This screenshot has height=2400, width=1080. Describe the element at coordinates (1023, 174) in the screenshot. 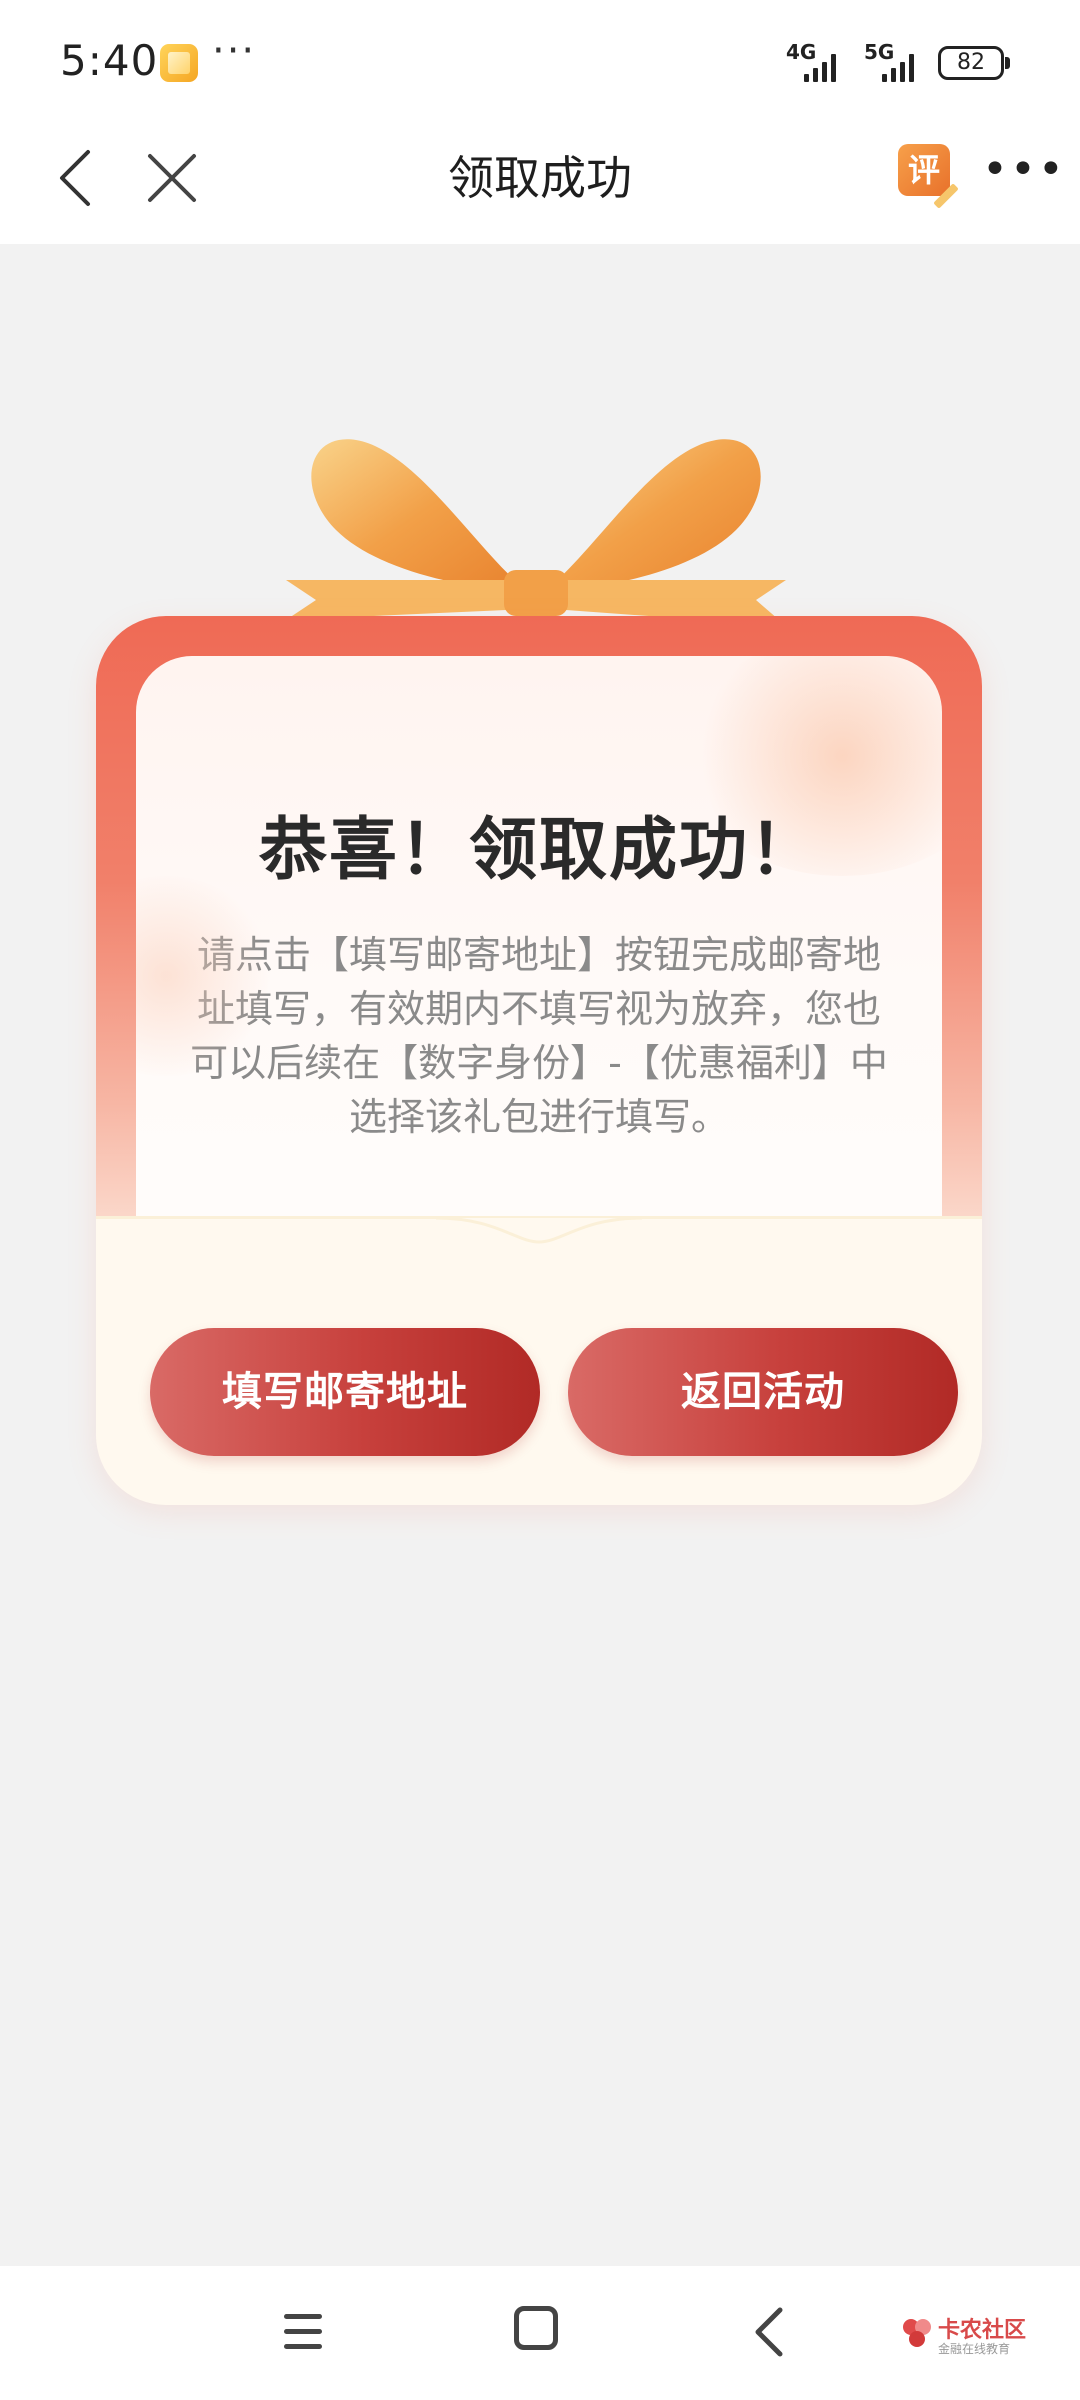

I see `more-dots-icon: •••` at that location.